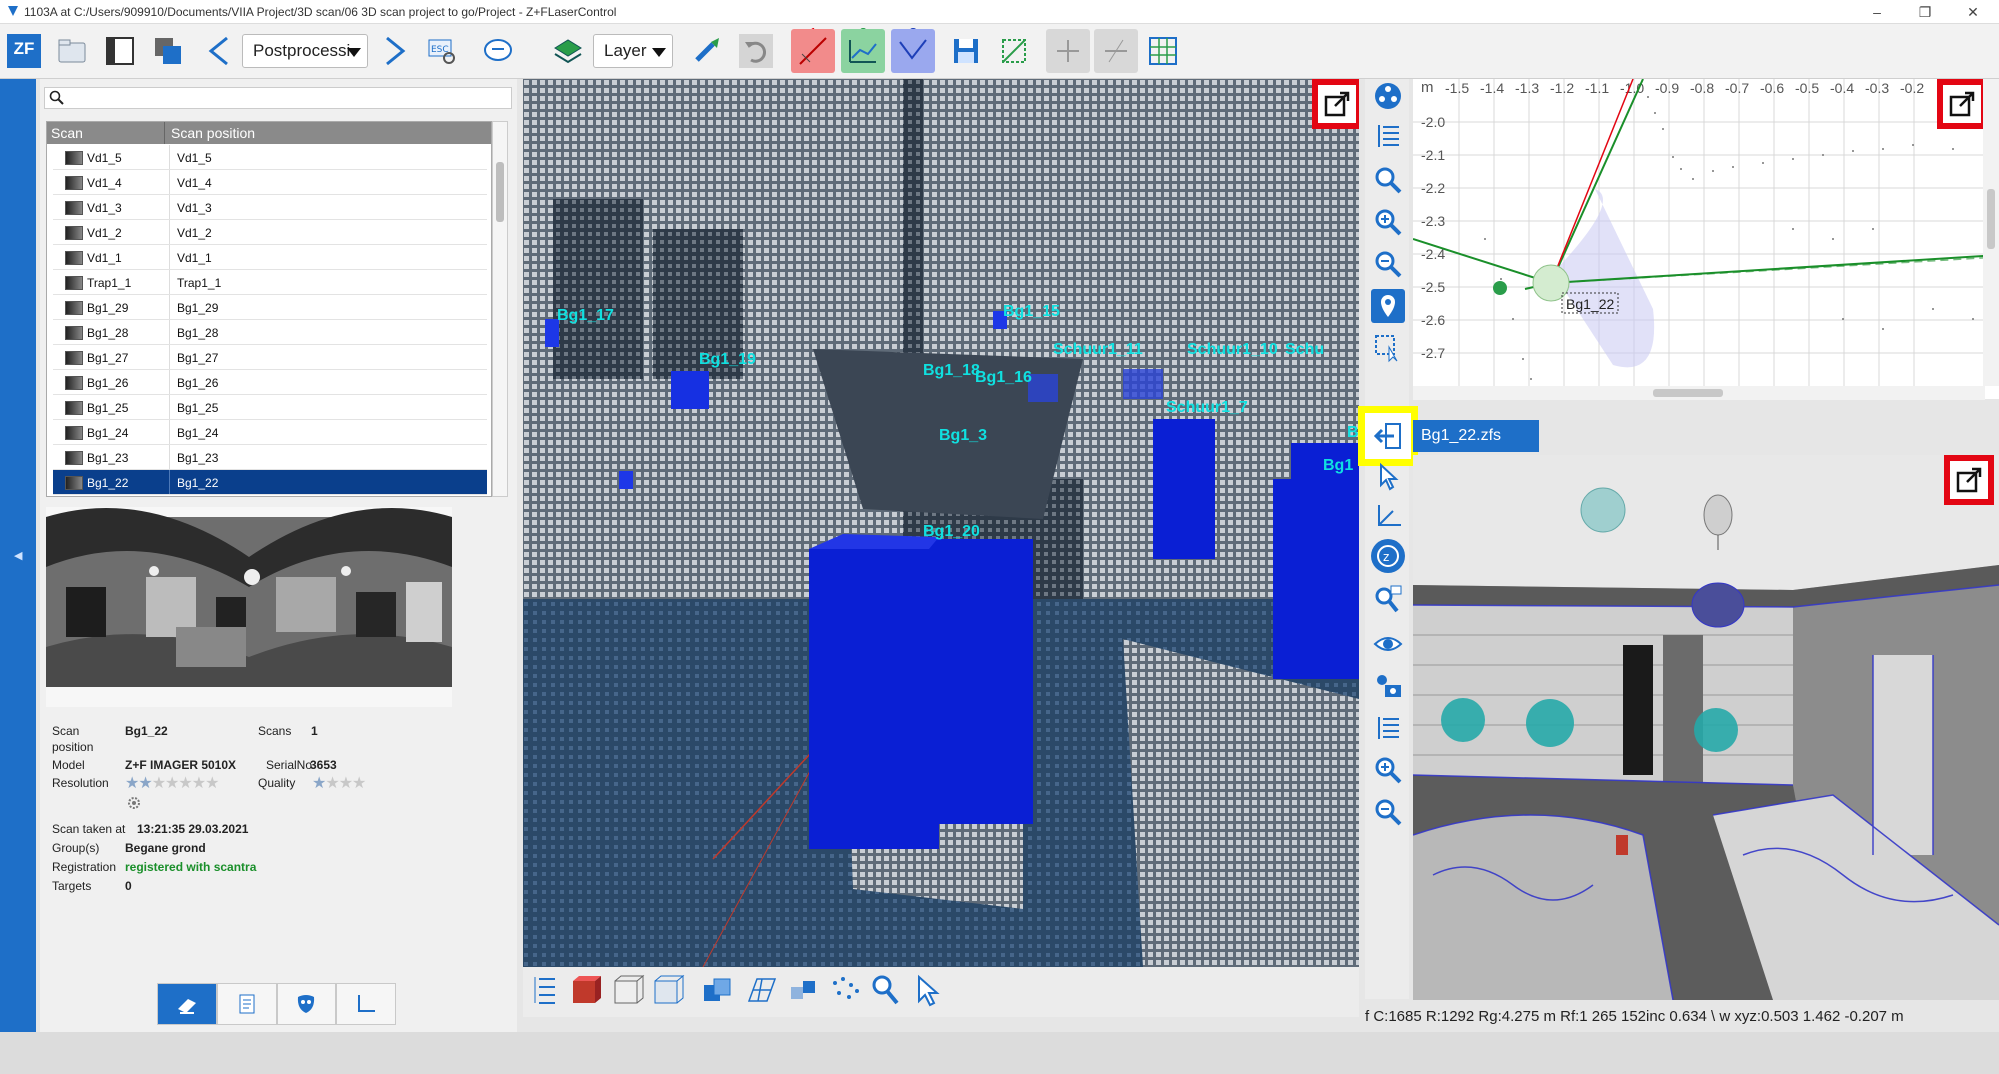 The height and width of the screenshot is (1074, 1999). I want to click on table-row: Vd1_4 Vd1_4, so click(270, 182).